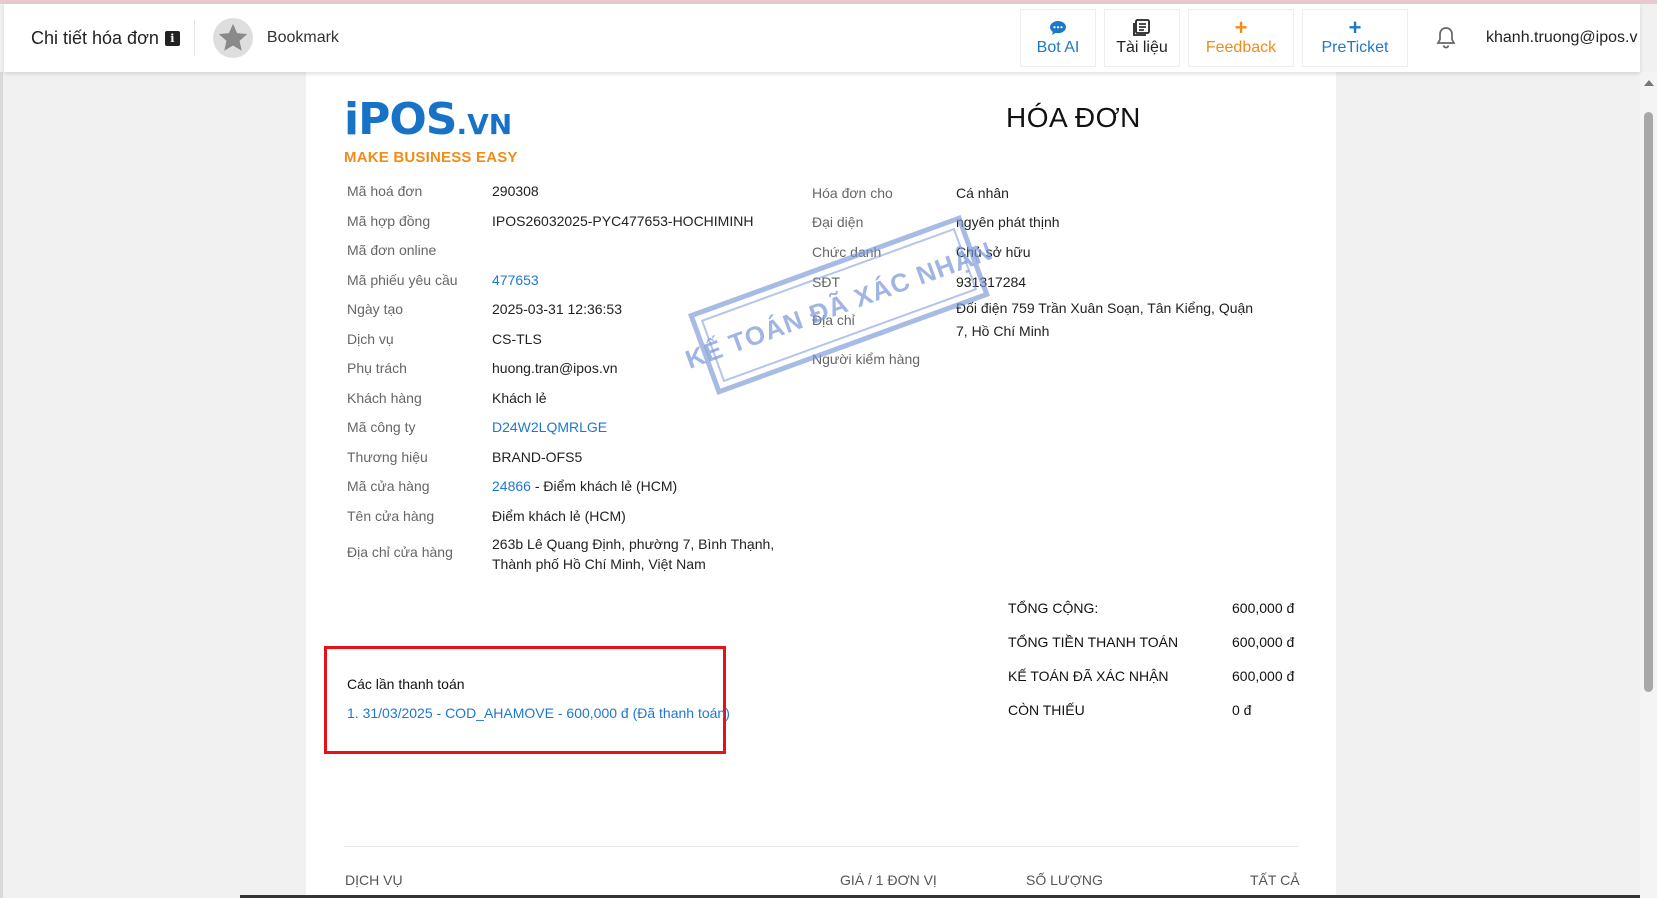  What do you see at coordinates (375, 309) in the screenshot?
I see `field-label: Ngày tạo` at bounding box center [375, 309].